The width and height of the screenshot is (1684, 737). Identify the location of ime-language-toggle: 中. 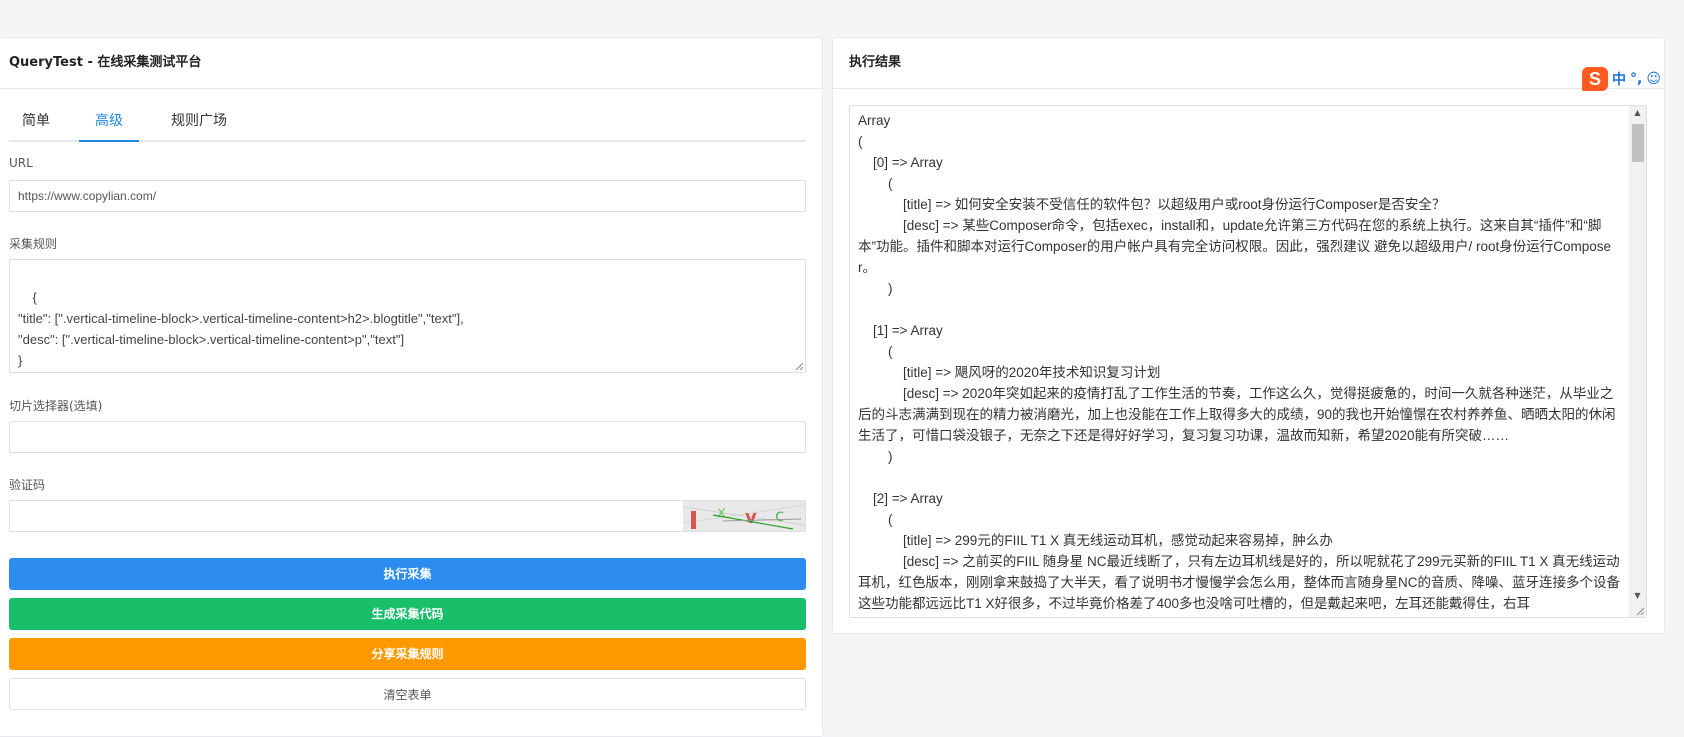
(1619, 79).